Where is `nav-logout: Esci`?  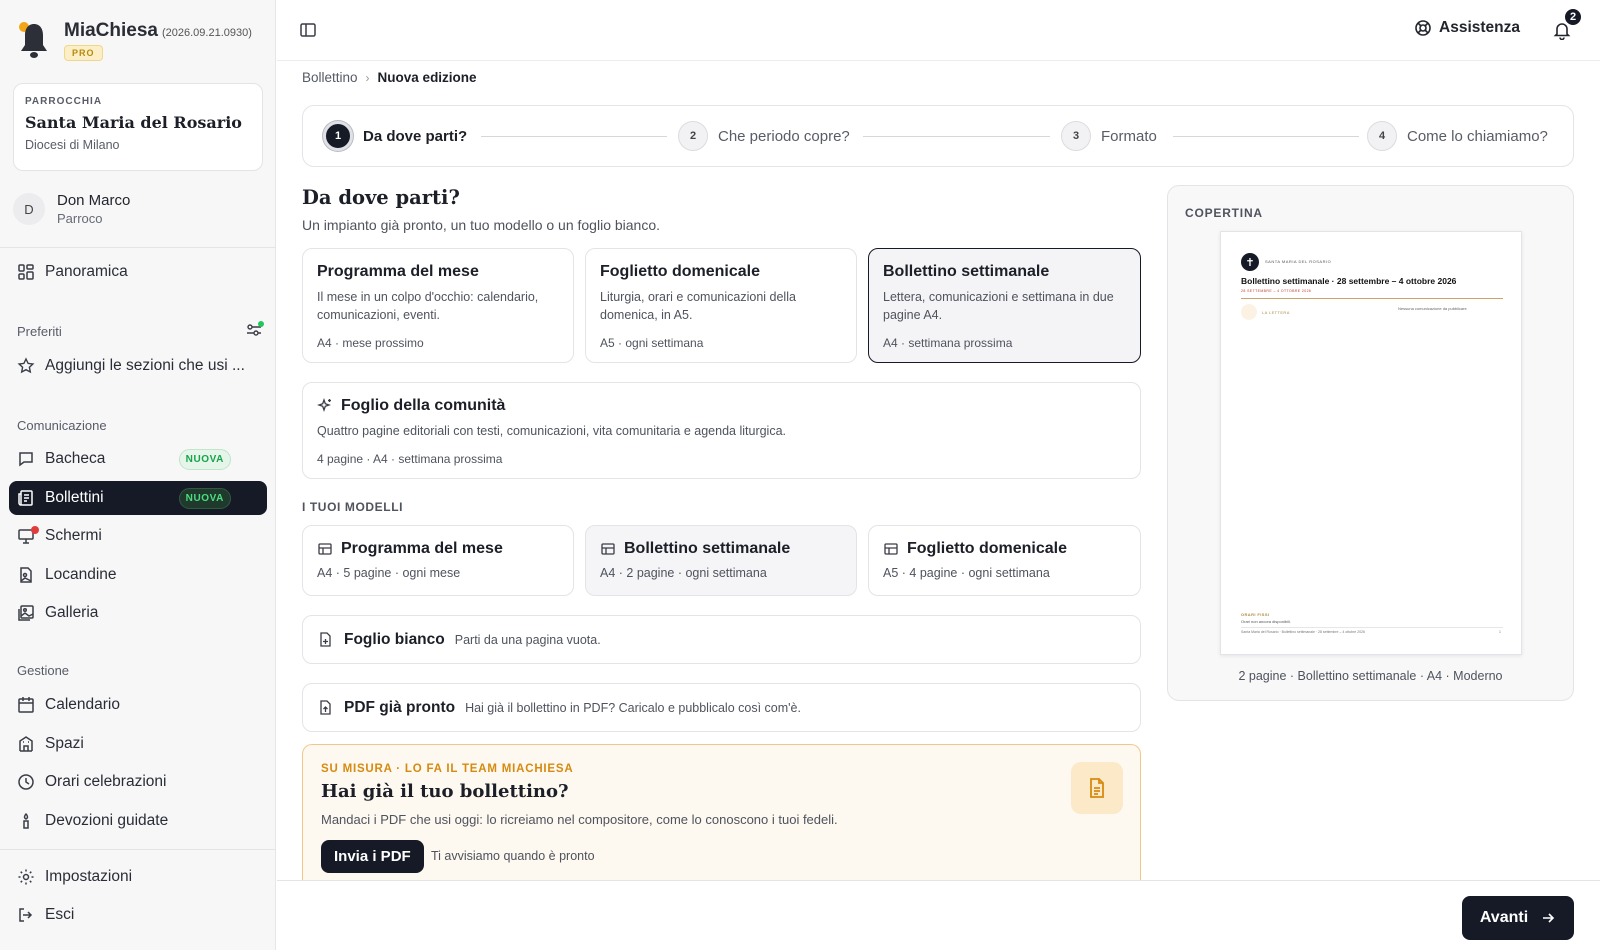 nav-logout: Esci is located at coordinates (138, 915).